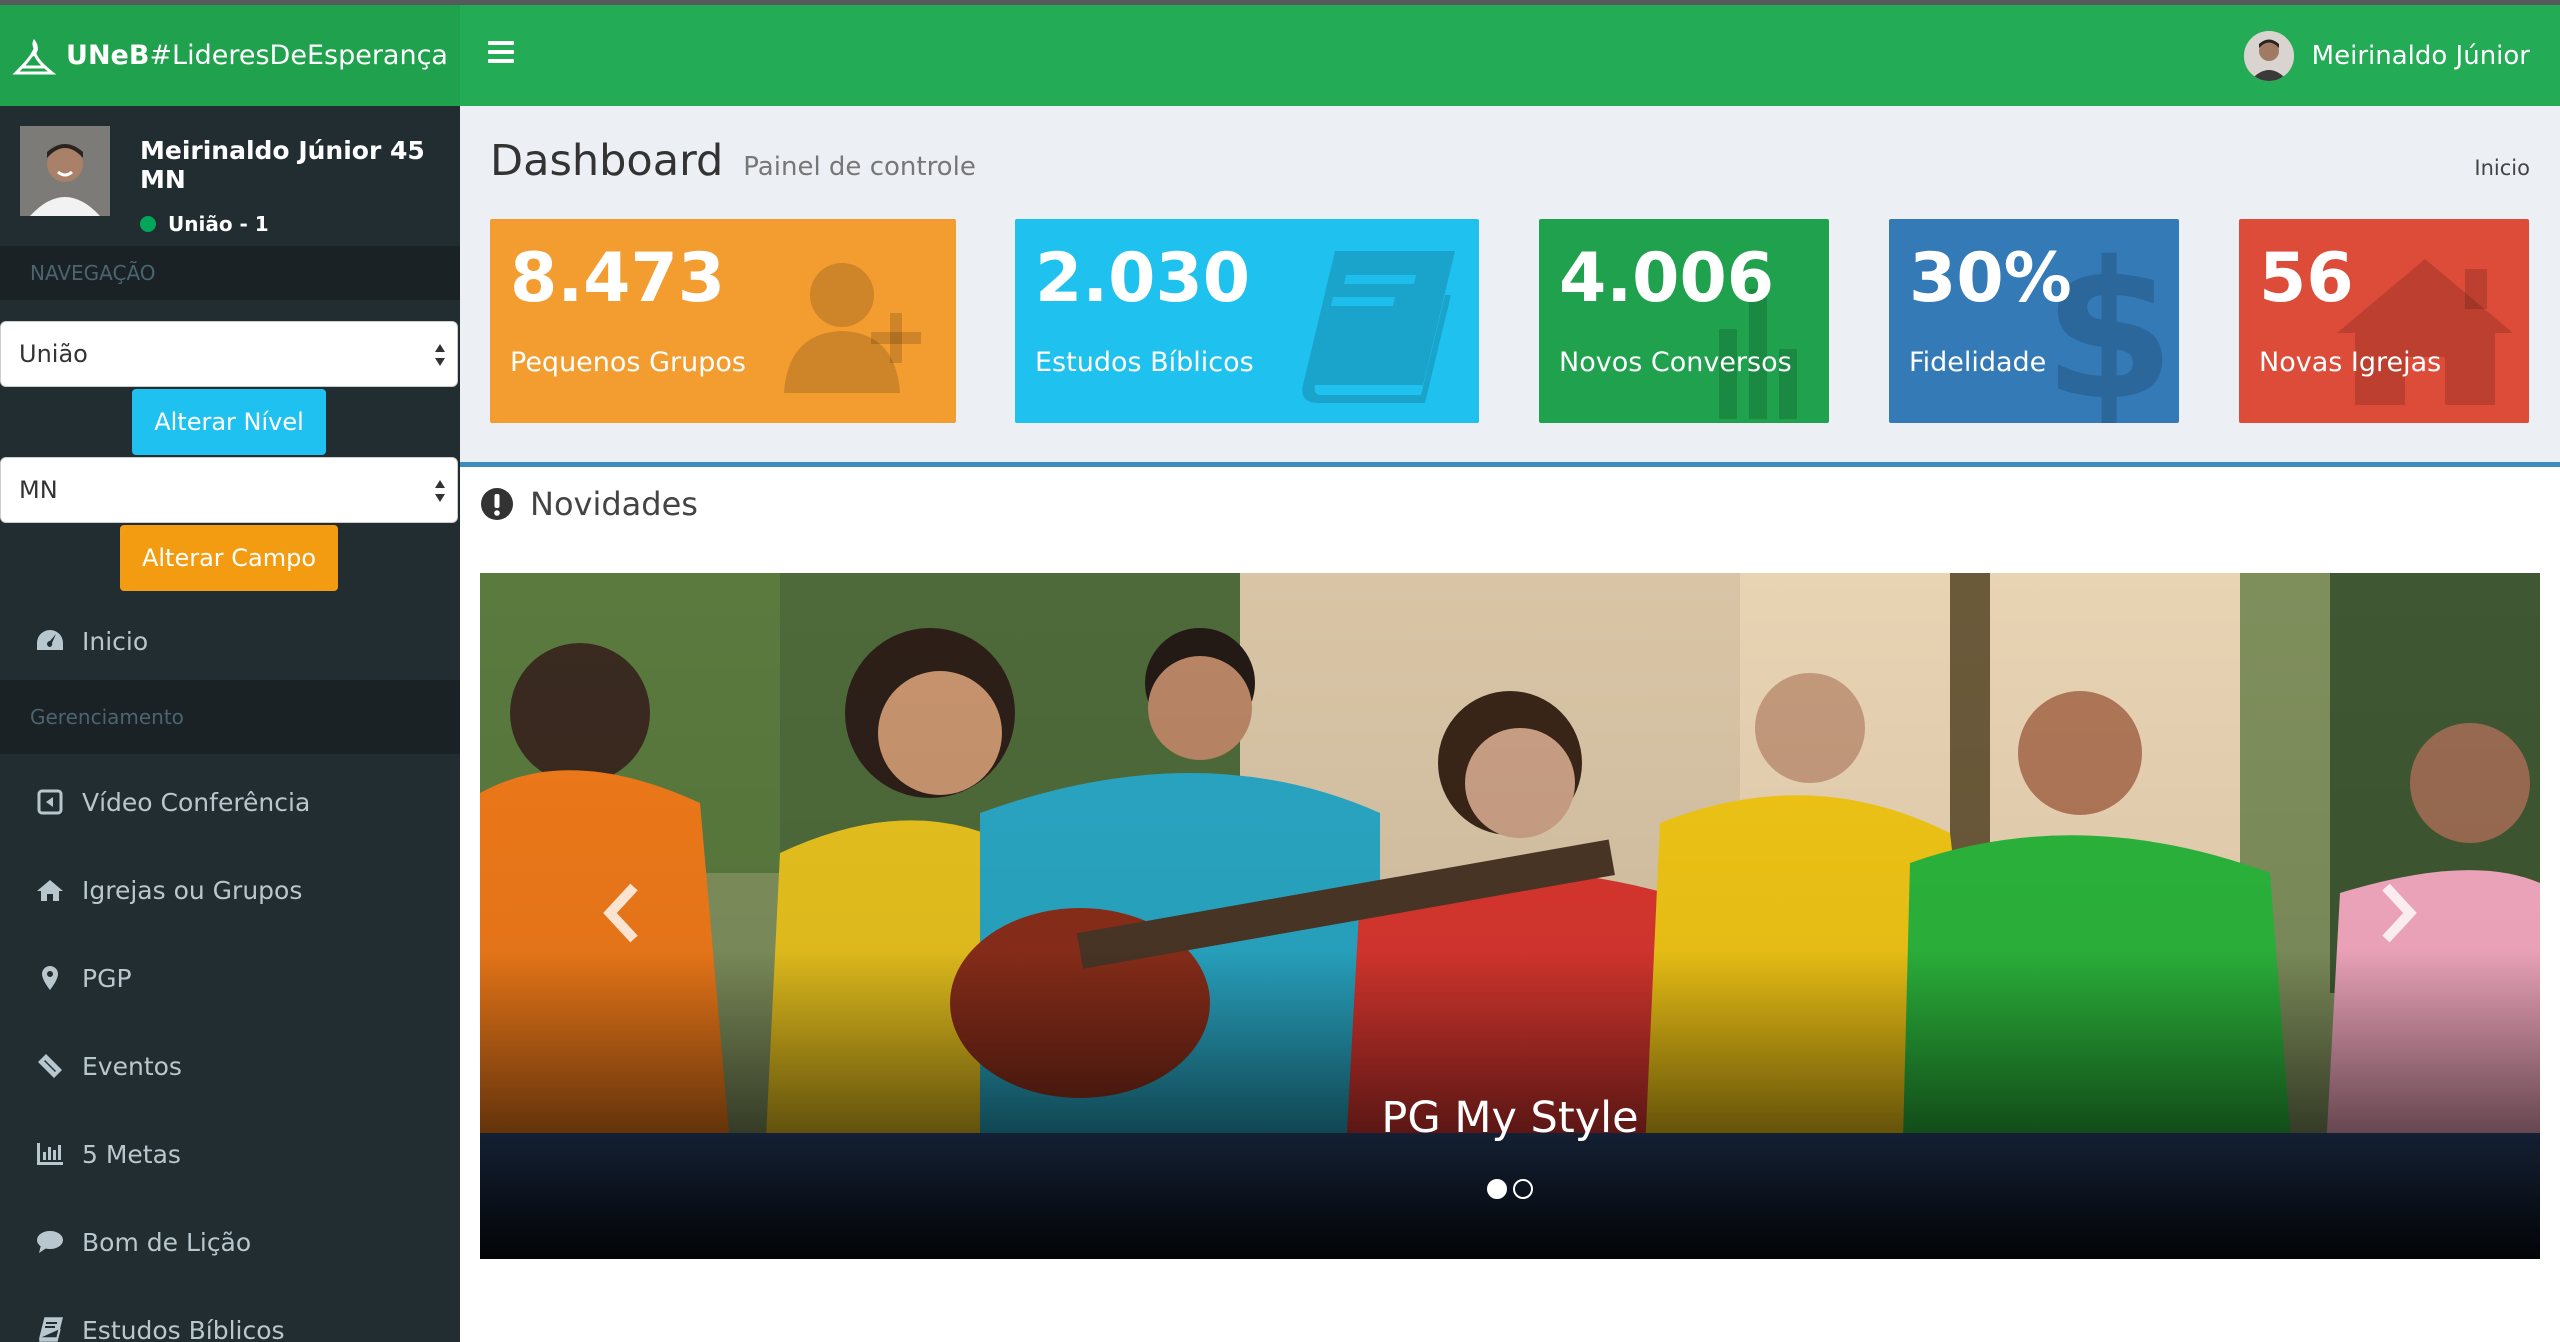  Describe the element at coordinates (230, 1066) in the screenshot. I see `sidebar-item-events: Eventos` at that location.